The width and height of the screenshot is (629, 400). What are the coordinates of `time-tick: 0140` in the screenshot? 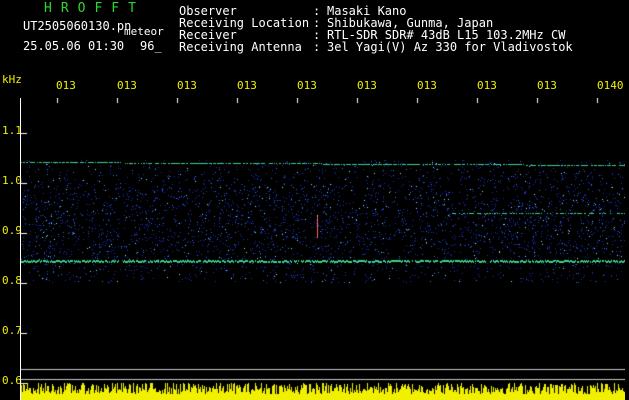 It's located at (610, 85).